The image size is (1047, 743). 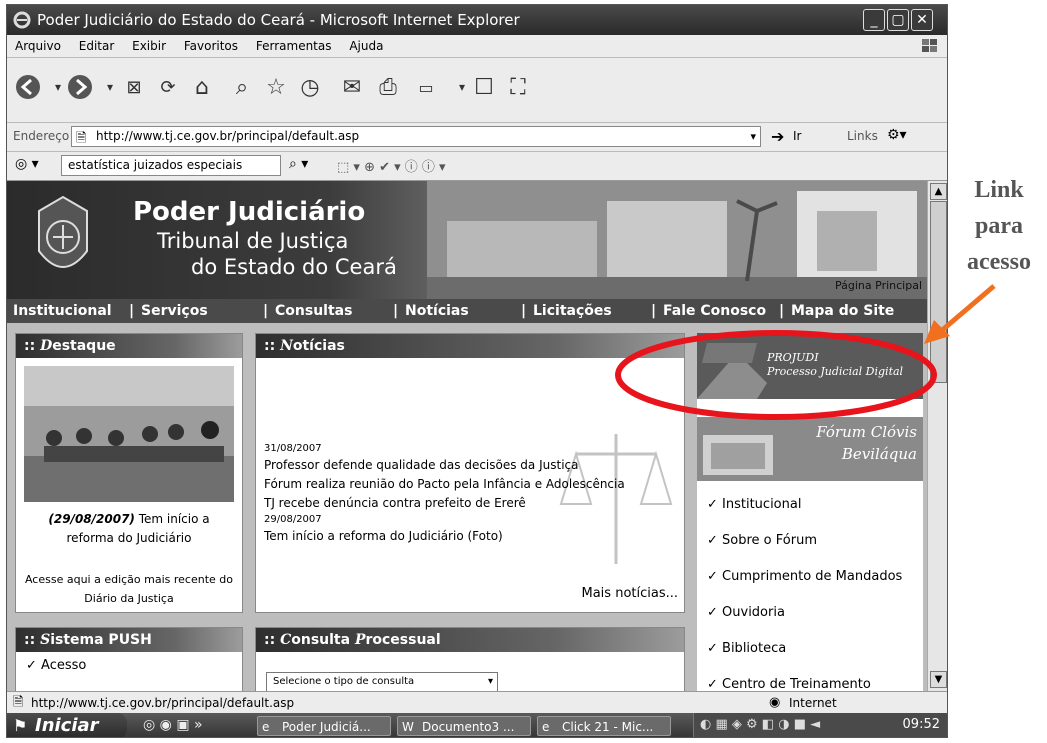 I want to click on vertical-scrollbar: ▲ ▼, so click(x=937, y=436).